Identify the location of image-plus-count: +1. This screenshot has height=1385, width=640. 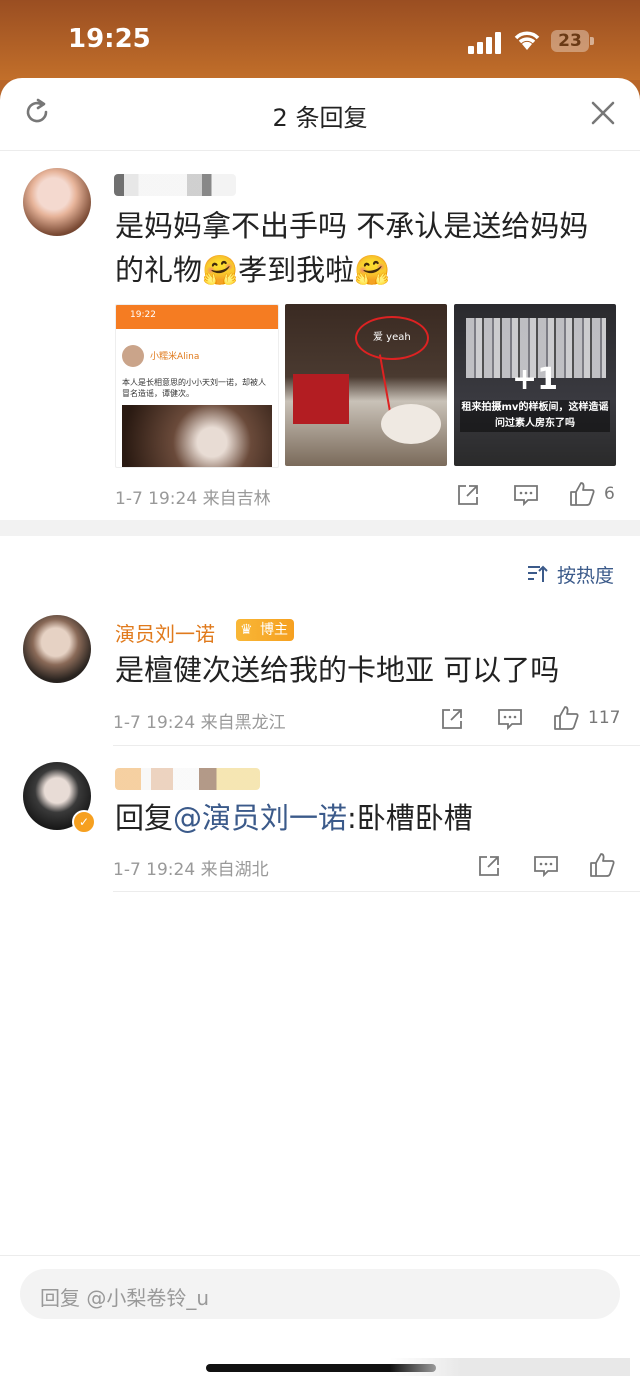
(534, 379).